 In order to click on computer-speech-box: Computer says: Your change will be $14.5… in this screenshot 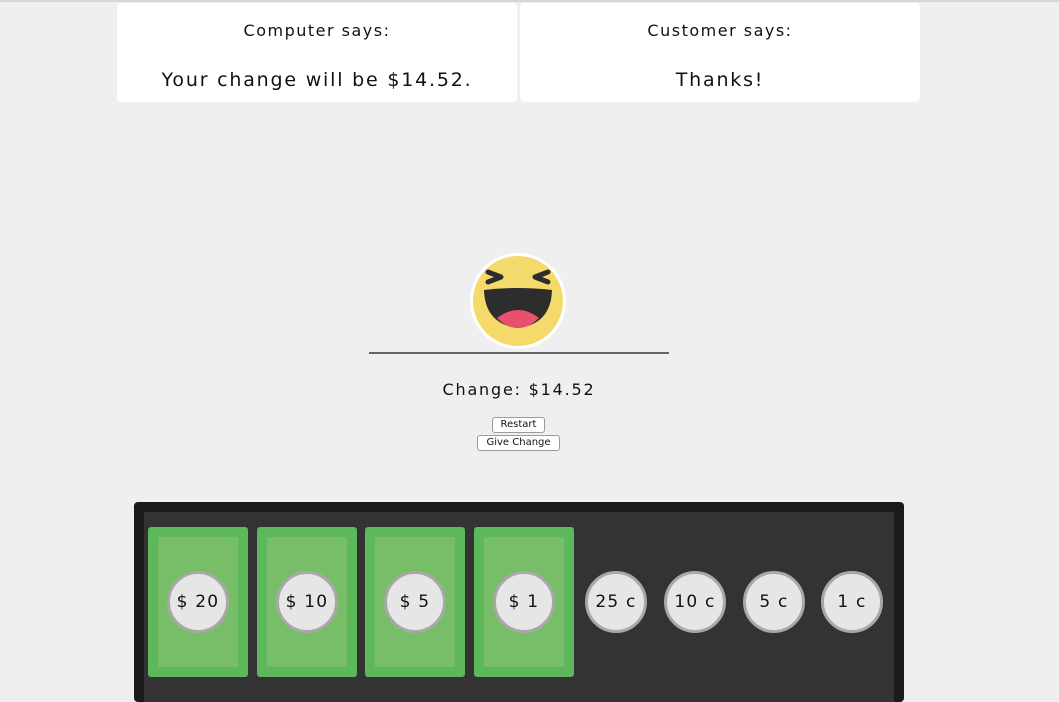, I will do `click(317, 52)`.